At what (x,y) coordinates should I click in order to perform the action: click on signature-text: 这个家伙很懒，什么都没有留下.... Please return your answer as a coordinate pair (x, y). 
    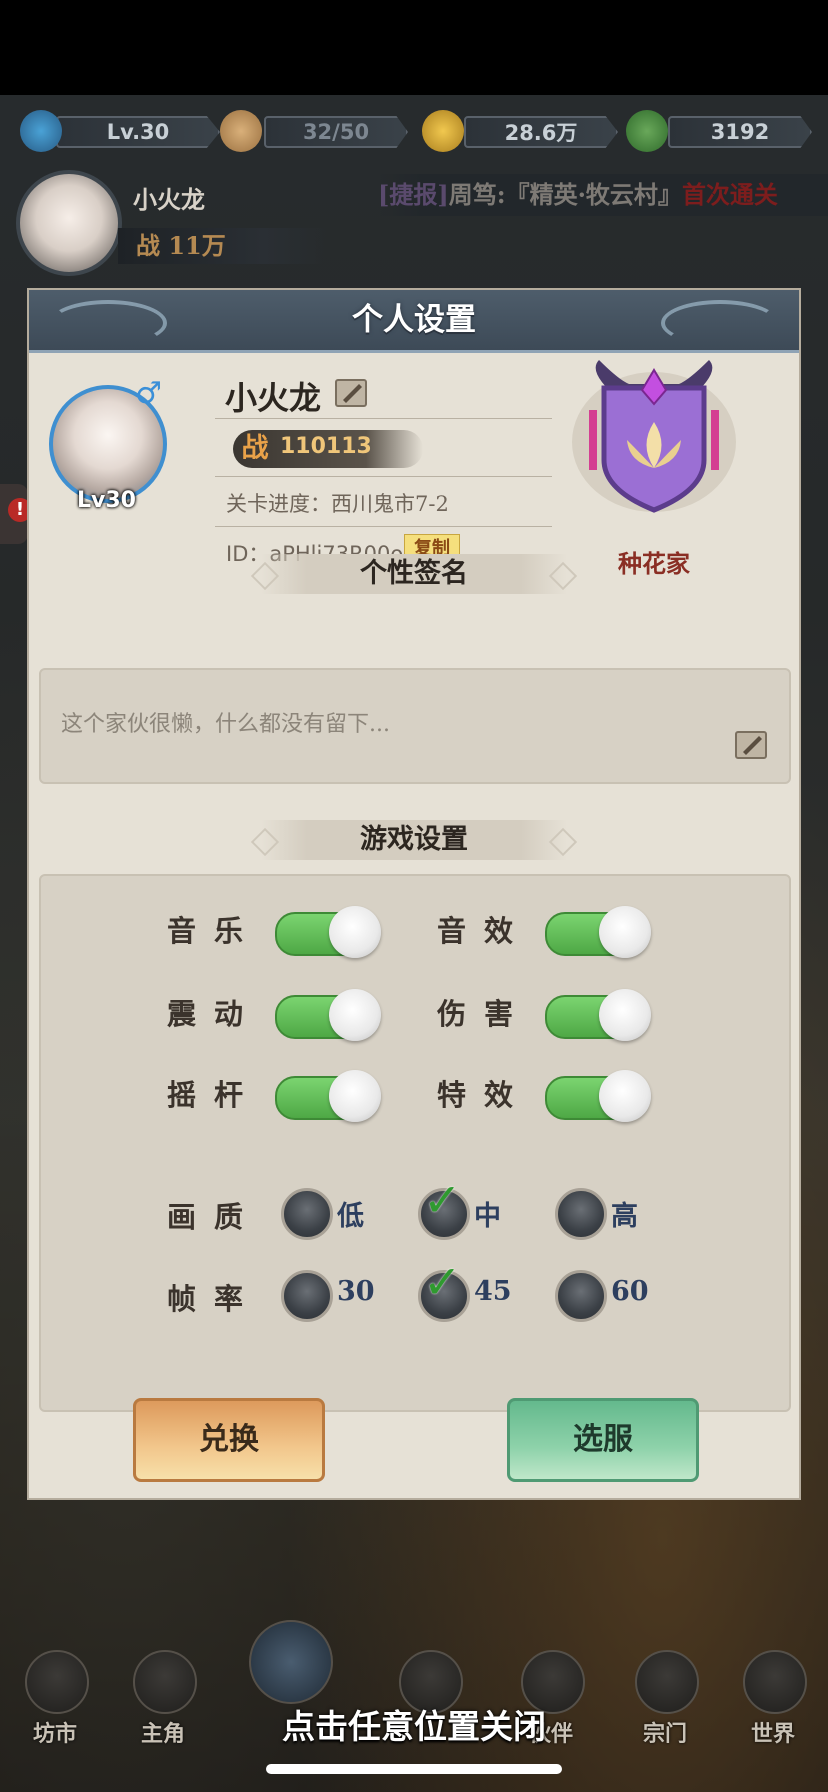
    Looking at the image, I should click on (225, 724).